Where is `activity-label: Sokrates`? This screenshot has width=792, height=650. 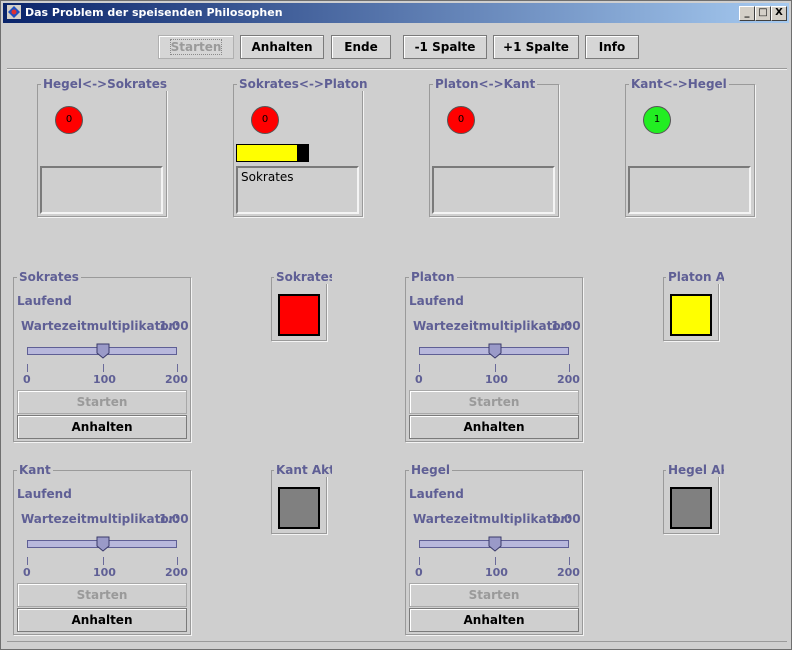
activity-label: Sokrates is located at coordinates (303, 277).